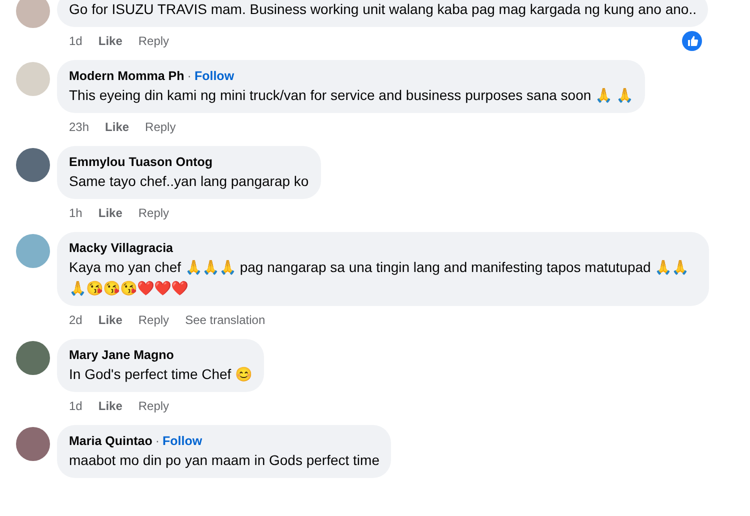  I want to click on comment-text: Kaya mo yan chef 🙏🙏🙏 pag nangarap sa una tingin lang and manifesting tapos matutupad 🙏🙏🙏😘😘😘❤❤❤, so click(379, 278).